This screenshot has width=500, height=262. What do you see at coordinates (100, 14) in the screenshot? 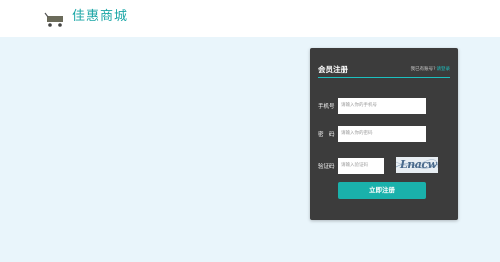
I see `brand-name: 佳惠商城` at bounding box center [100, 14].